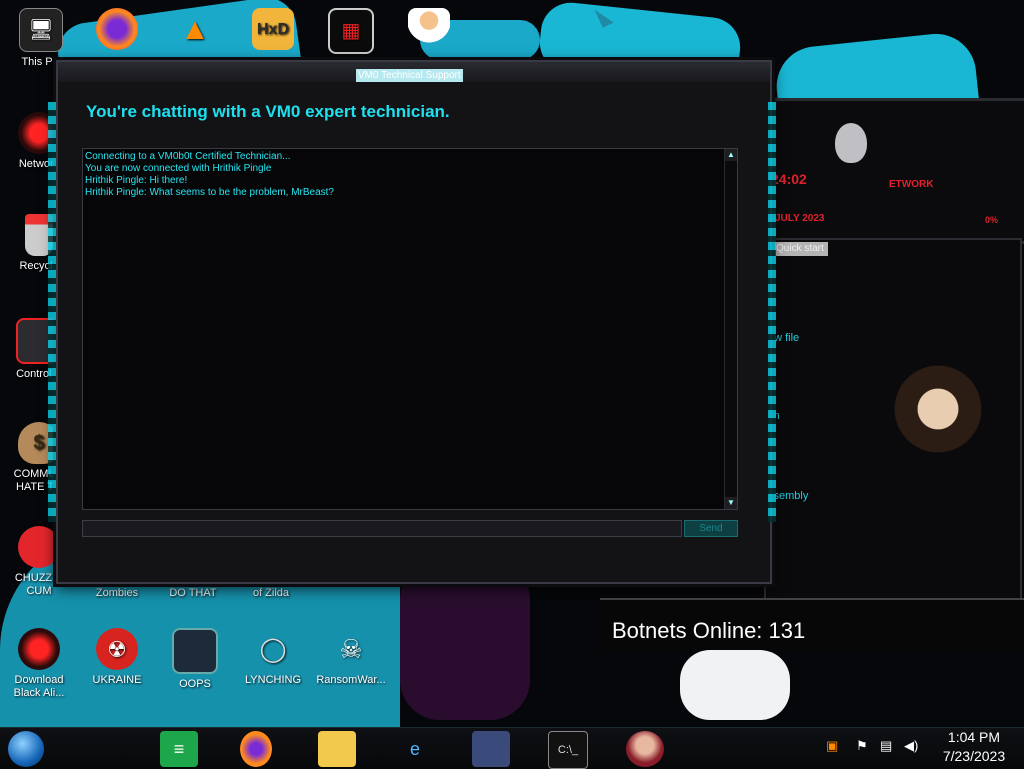 This screenshot has width=1024, height=769. I want to click on desktop-icon-doctor, so click(429, 31).